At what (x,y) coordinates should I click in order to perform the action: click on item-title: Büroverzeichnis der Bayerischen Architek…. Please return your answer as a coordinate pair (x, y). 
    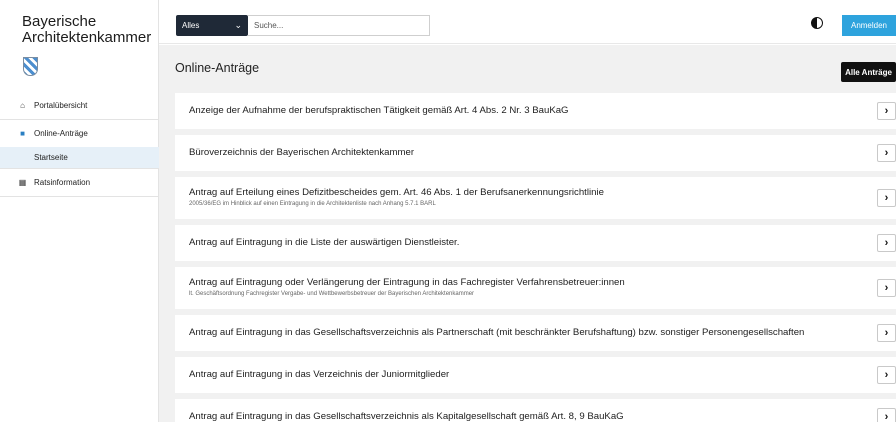
    Looking at the image, I should click on (302, 152).